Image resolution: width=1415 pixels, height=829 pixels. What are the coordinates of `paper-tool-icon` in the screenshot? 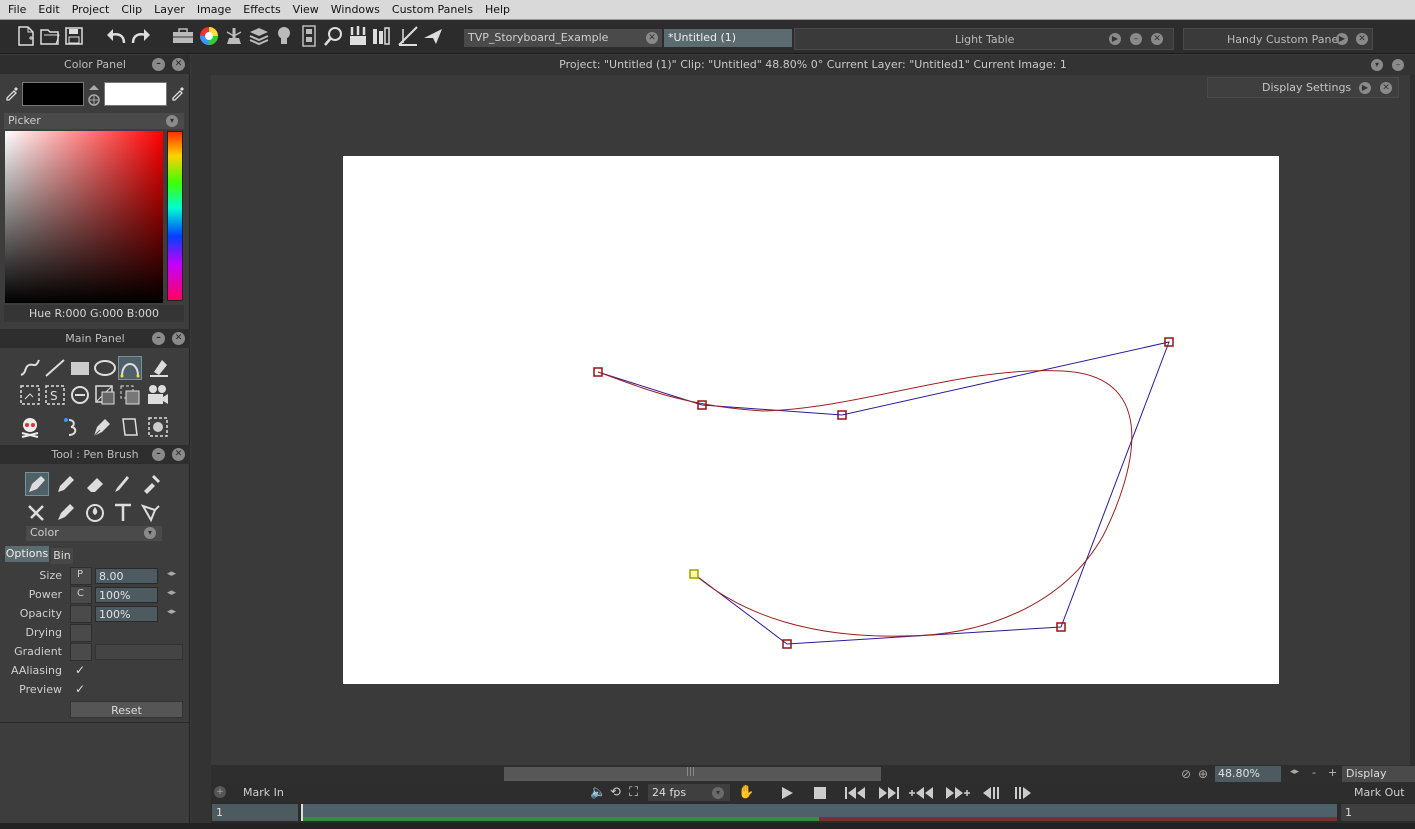 It's located at (130, 427).